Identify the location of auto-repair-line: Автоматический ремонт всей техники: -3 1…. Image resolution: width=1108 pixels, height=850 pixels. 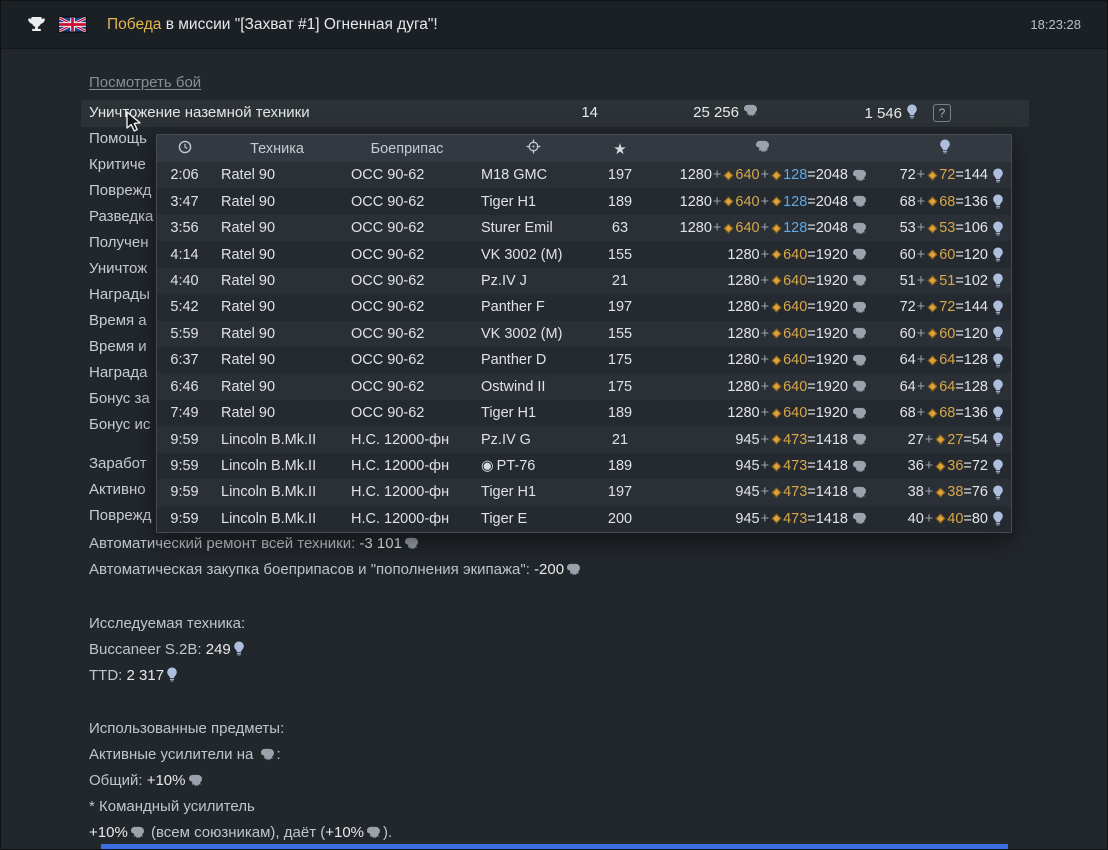
(336, 544).